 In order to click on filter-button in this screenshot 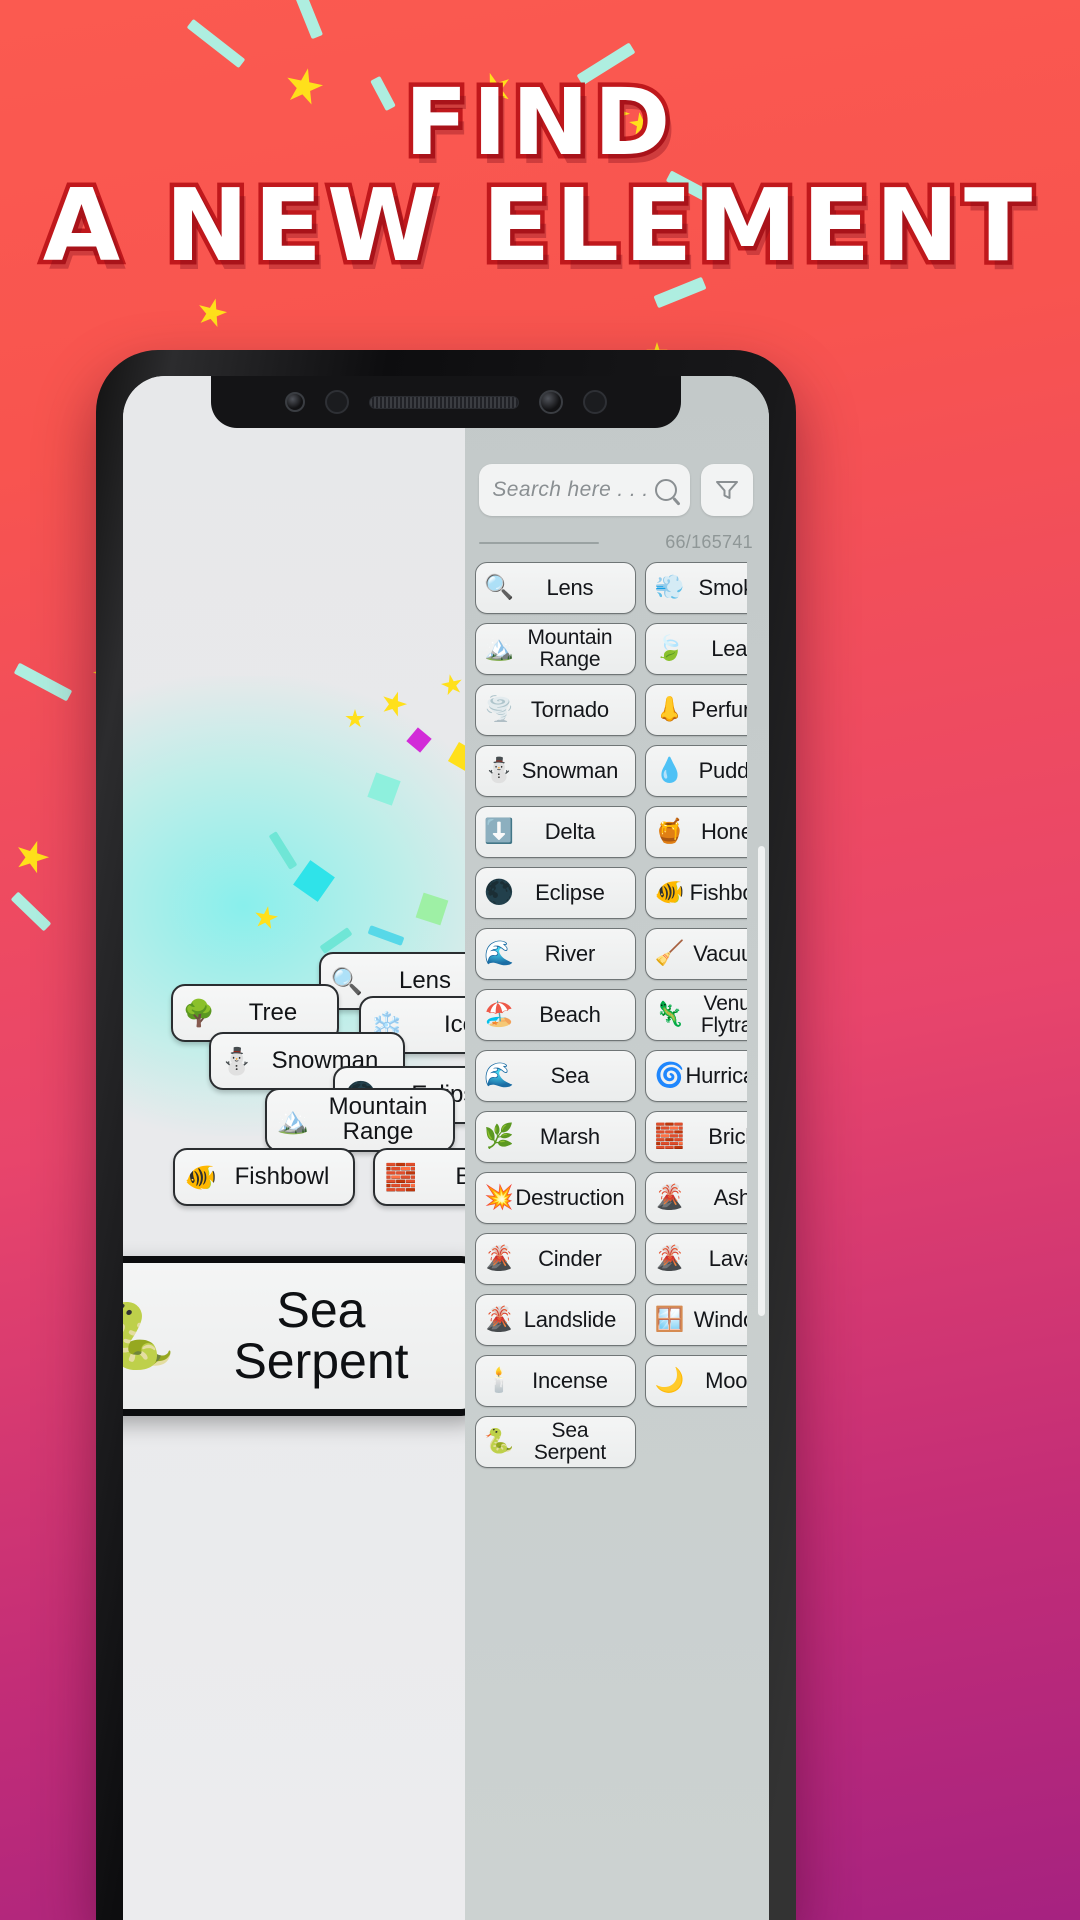, I will do `click(726, 490)`.